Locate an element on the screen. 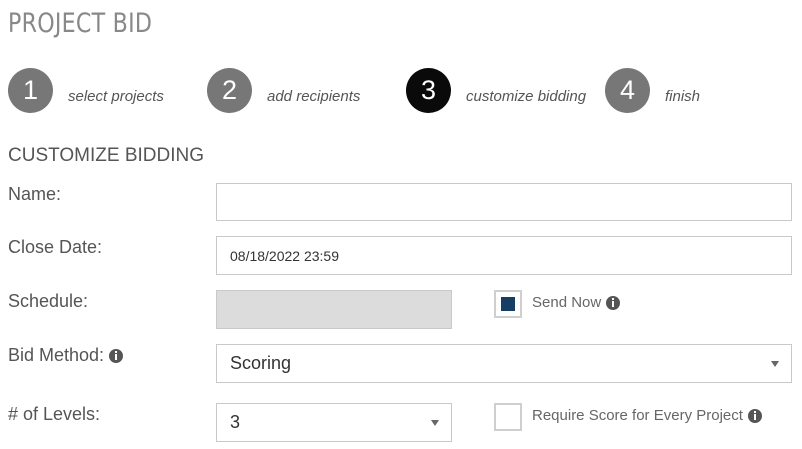 Image resolution: width=802 pixels, height=449 pixels. step-select-projects: 1 select projects is located at coordinates (86, 90).